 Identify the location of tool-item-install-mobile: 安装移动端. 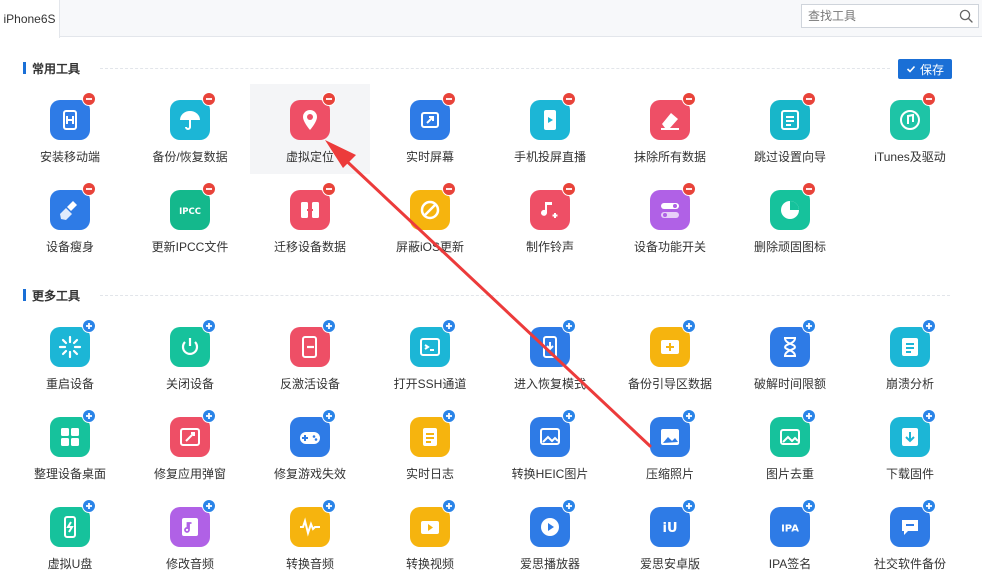
(70, 129).